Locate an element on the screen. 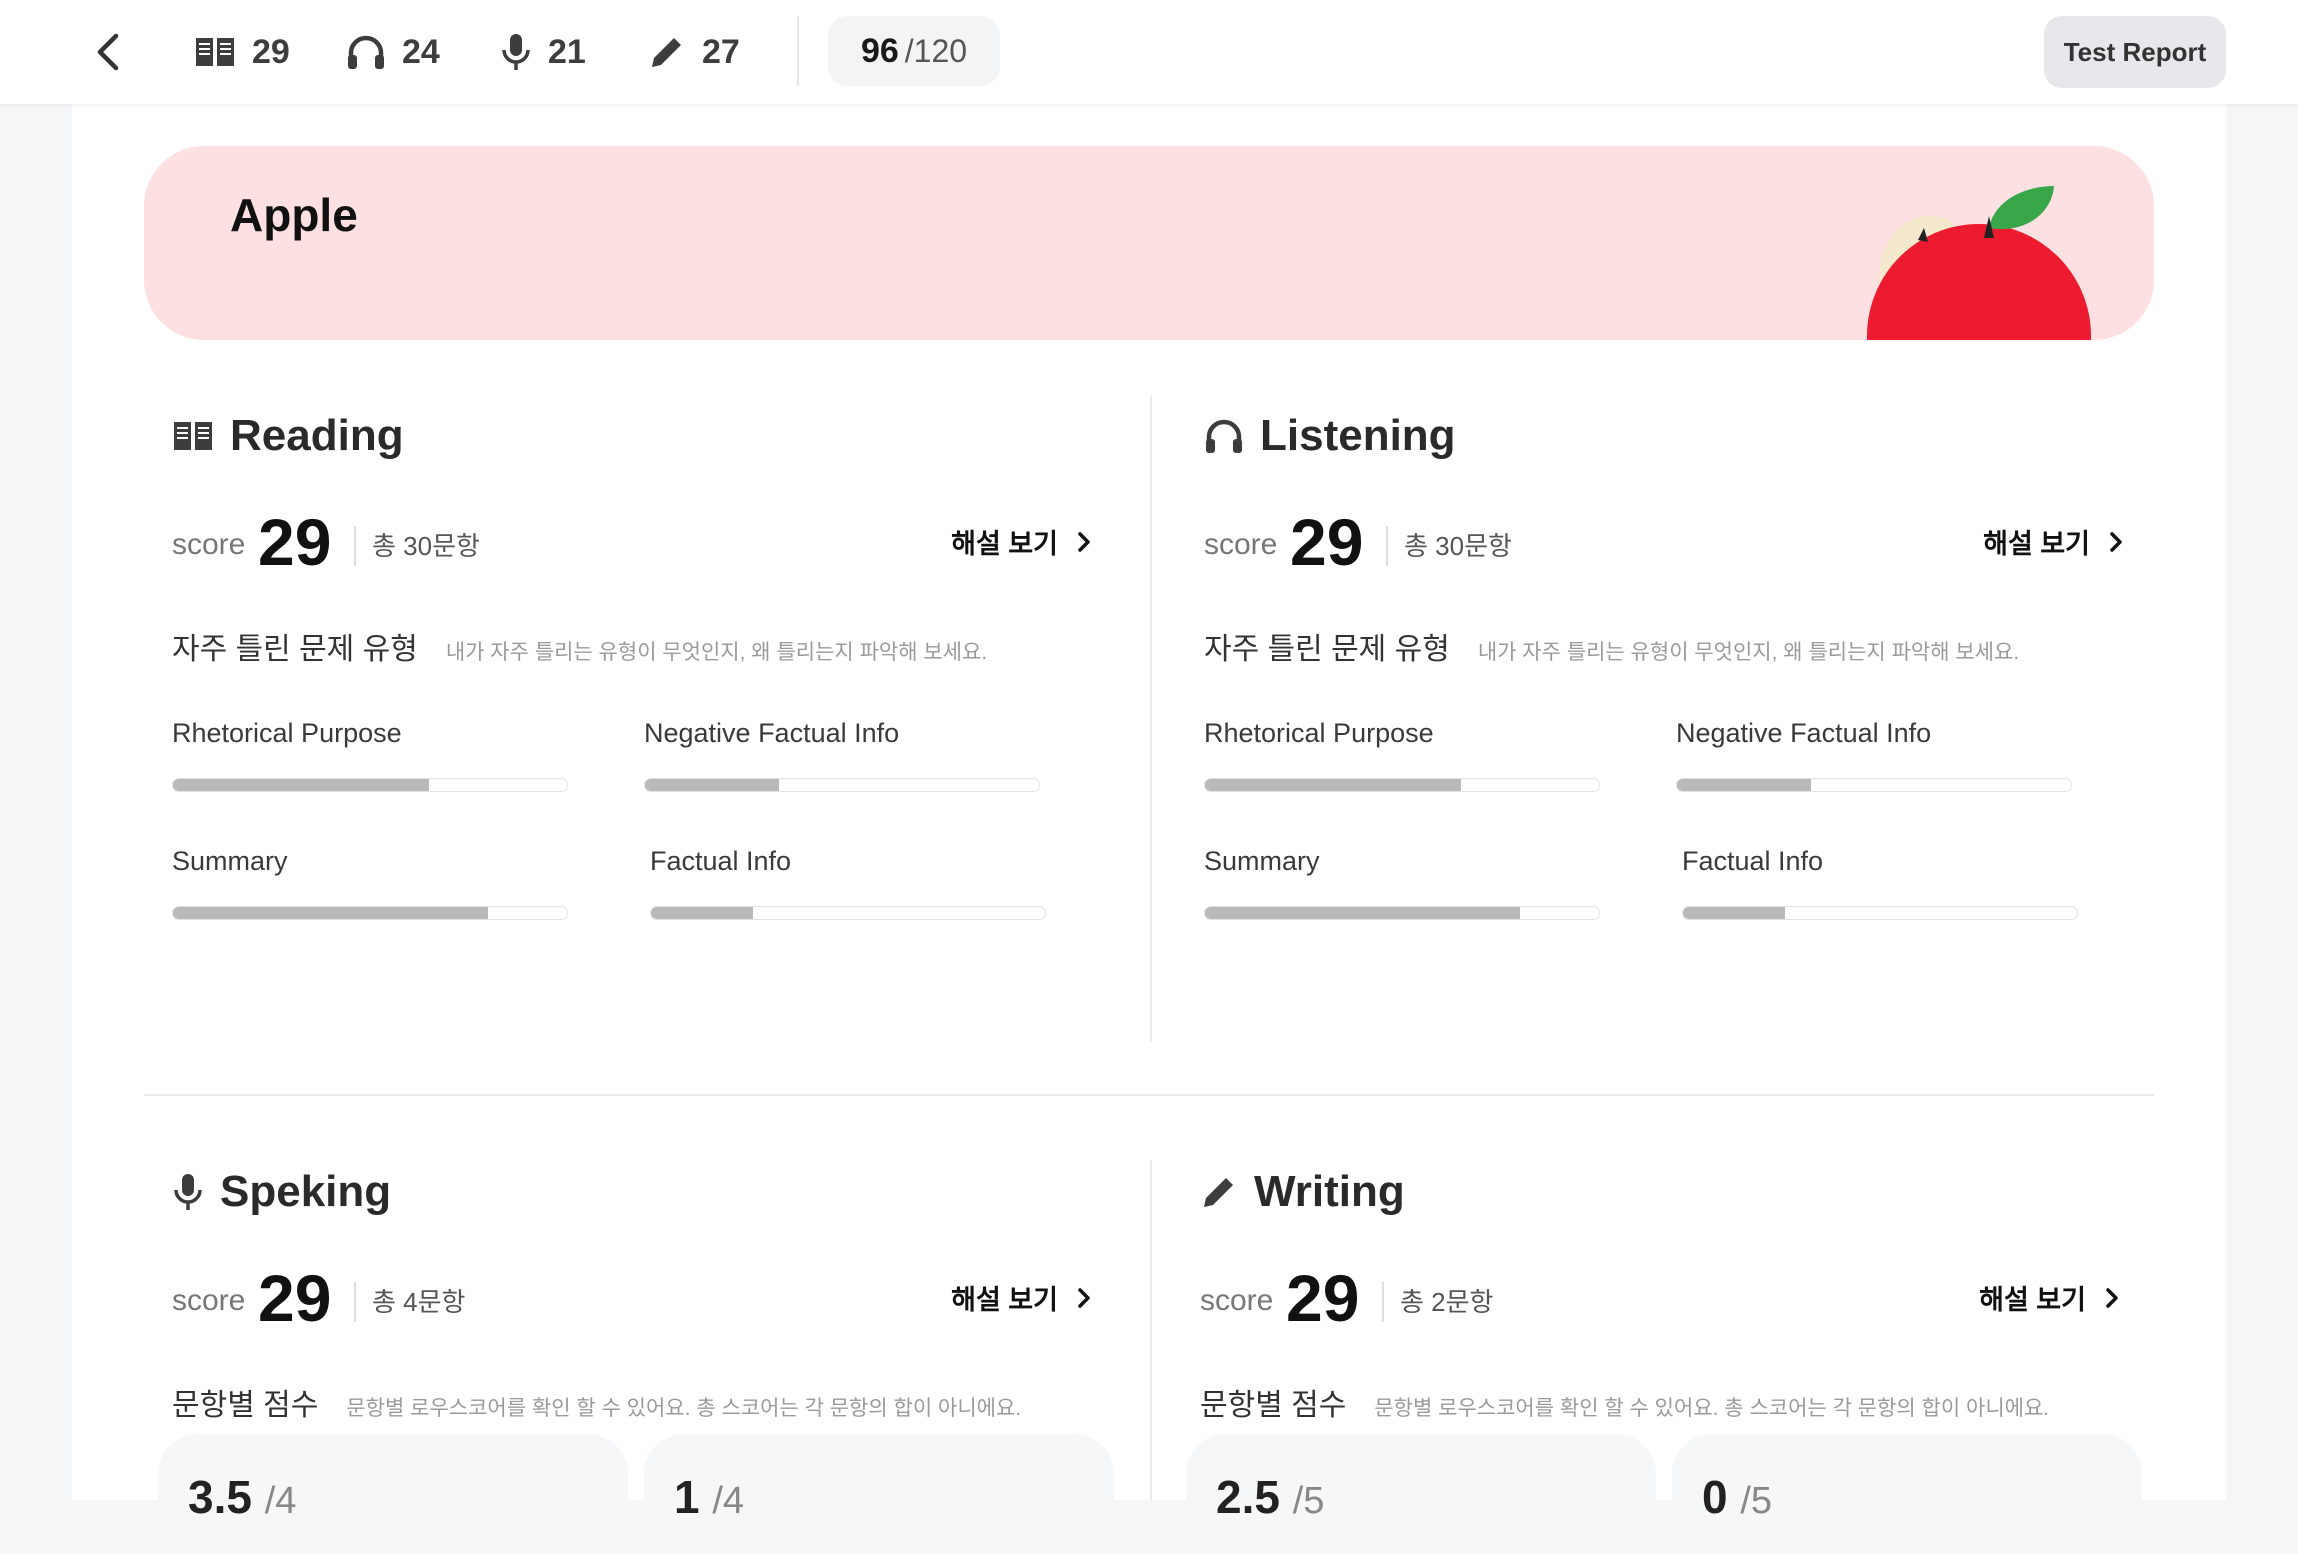 This screenshot has height=1554, width=2298. writing-header: Writing is located at coordinates (1302, 1192).